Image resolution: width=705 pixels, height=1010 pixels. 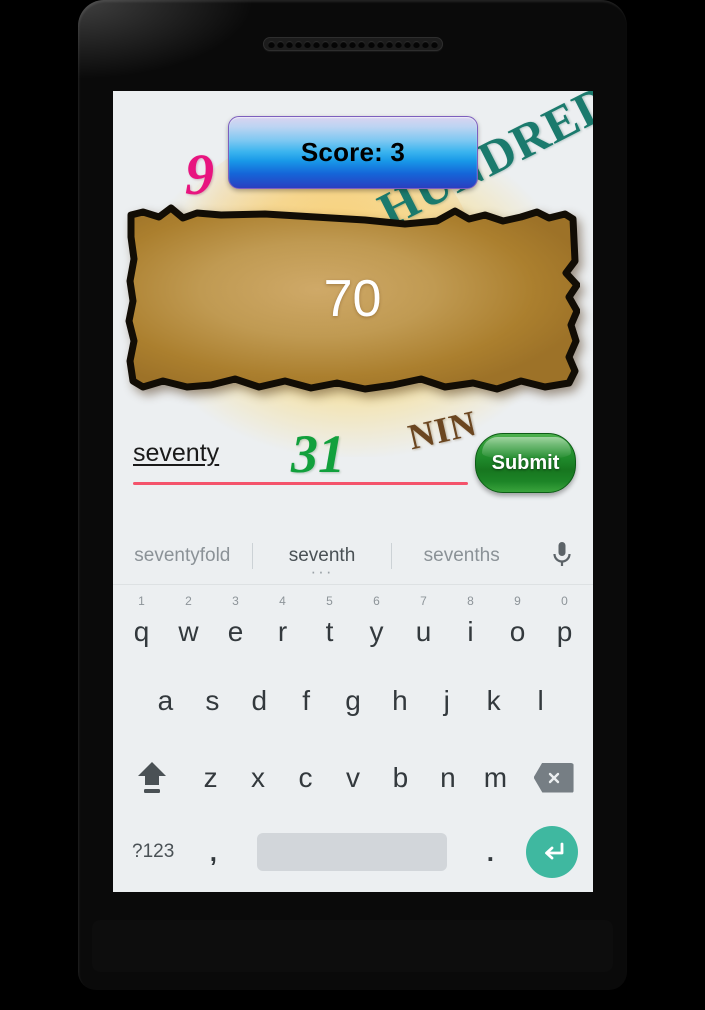 I want to click on period-key: ., so click(x=490, y=852).